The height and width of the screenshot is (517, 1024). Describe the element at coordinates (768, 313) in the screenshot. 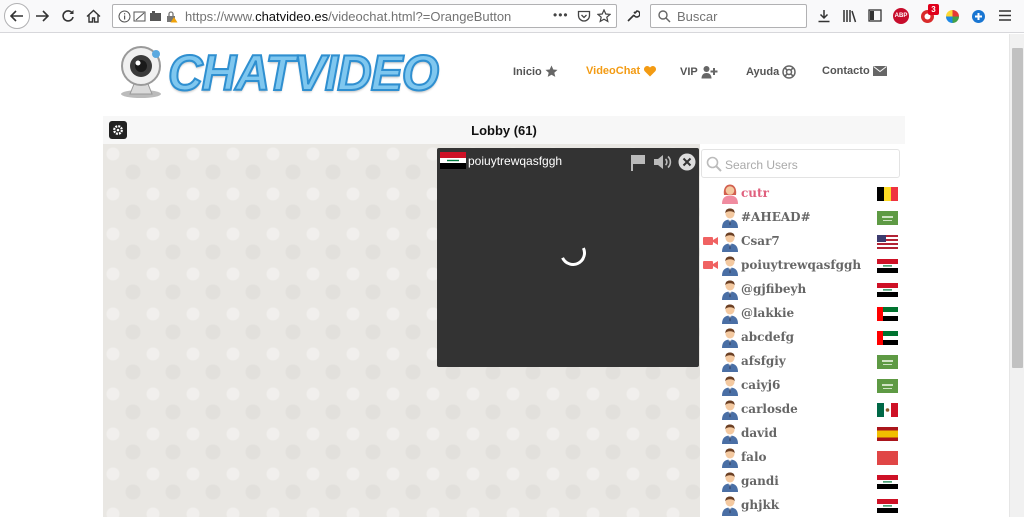

I see `user-name: @lakkie` at that location.